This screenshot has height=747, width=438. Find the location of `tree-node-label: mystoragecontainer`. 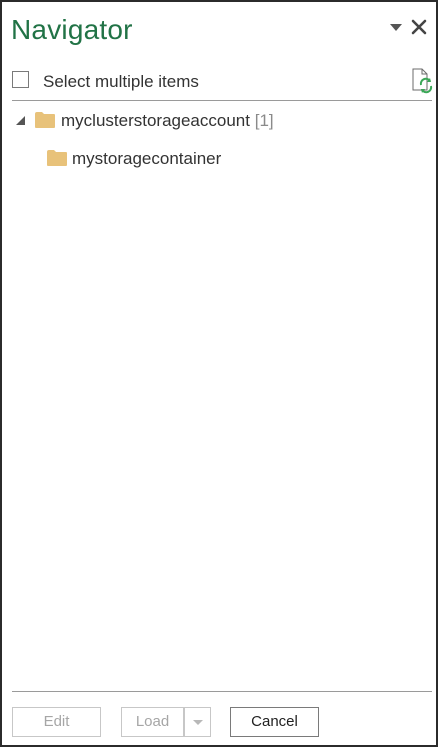

tree-node-label: mystoragecontainer is located at coordinates (147, 158).